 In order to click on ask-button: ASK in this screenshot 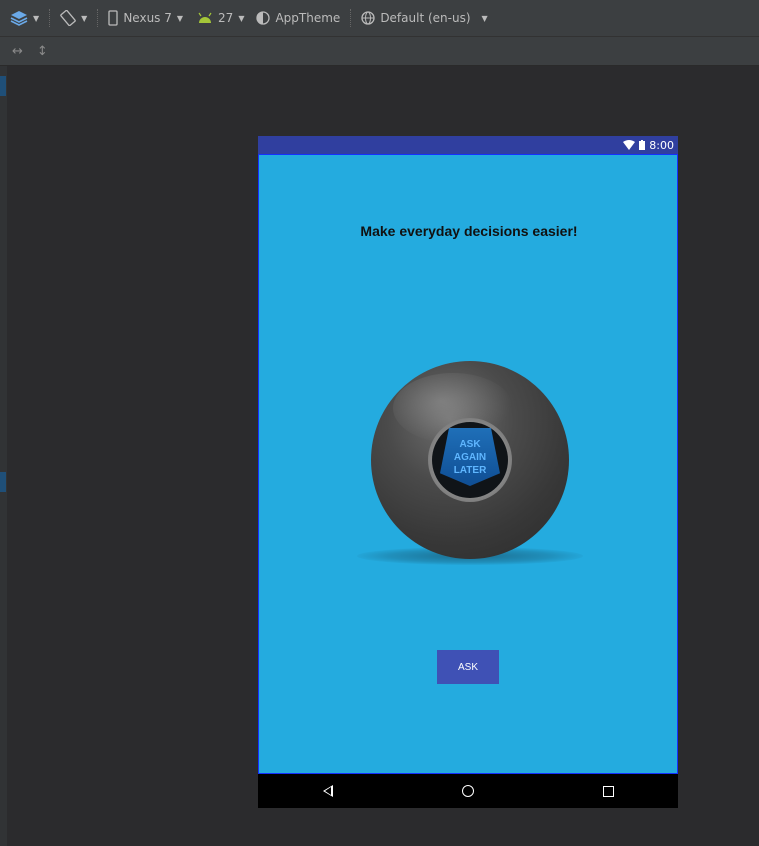, I will do `click(468, 667)`.